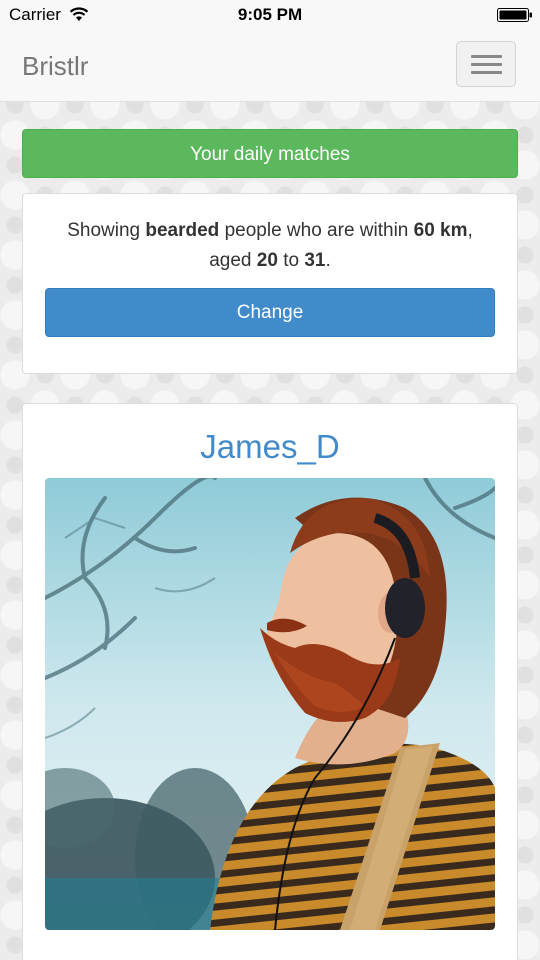 The height and width of the screenshot is (960, 540). I want to click on filter-distance: 60 km, so click(440, 230).